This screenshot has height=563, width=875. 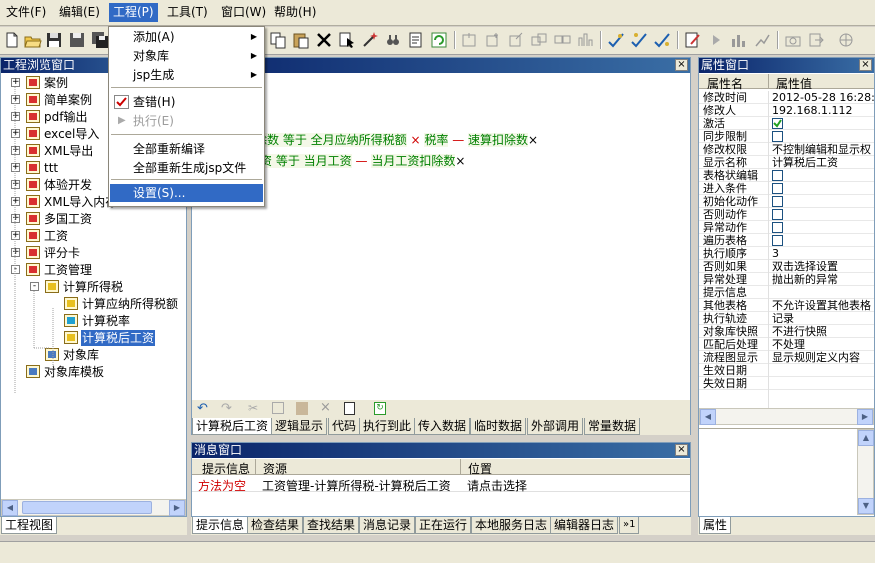 What do you see at coordinates (396, 140) in the screenshot?
I see `rule-line: 除数 等于 全月应纳所得税额 × 税率 — 速算扣除数×` at bounding box center [396, 140].